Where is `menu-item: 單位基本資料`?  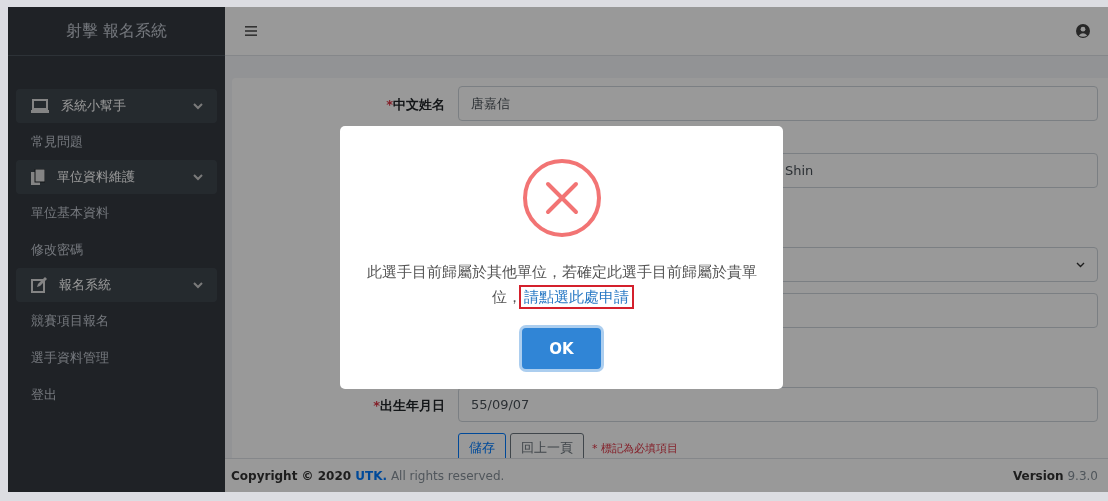 menu-item: 單位基本資料 is located at coordinates (116, 212).